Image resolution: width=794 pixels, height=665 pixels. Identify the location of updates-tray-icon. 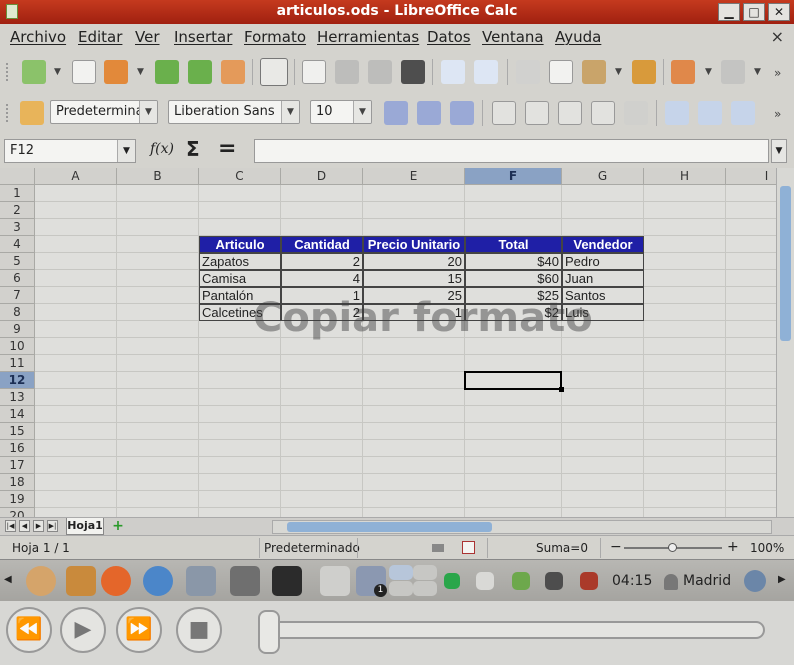
(521, 581).